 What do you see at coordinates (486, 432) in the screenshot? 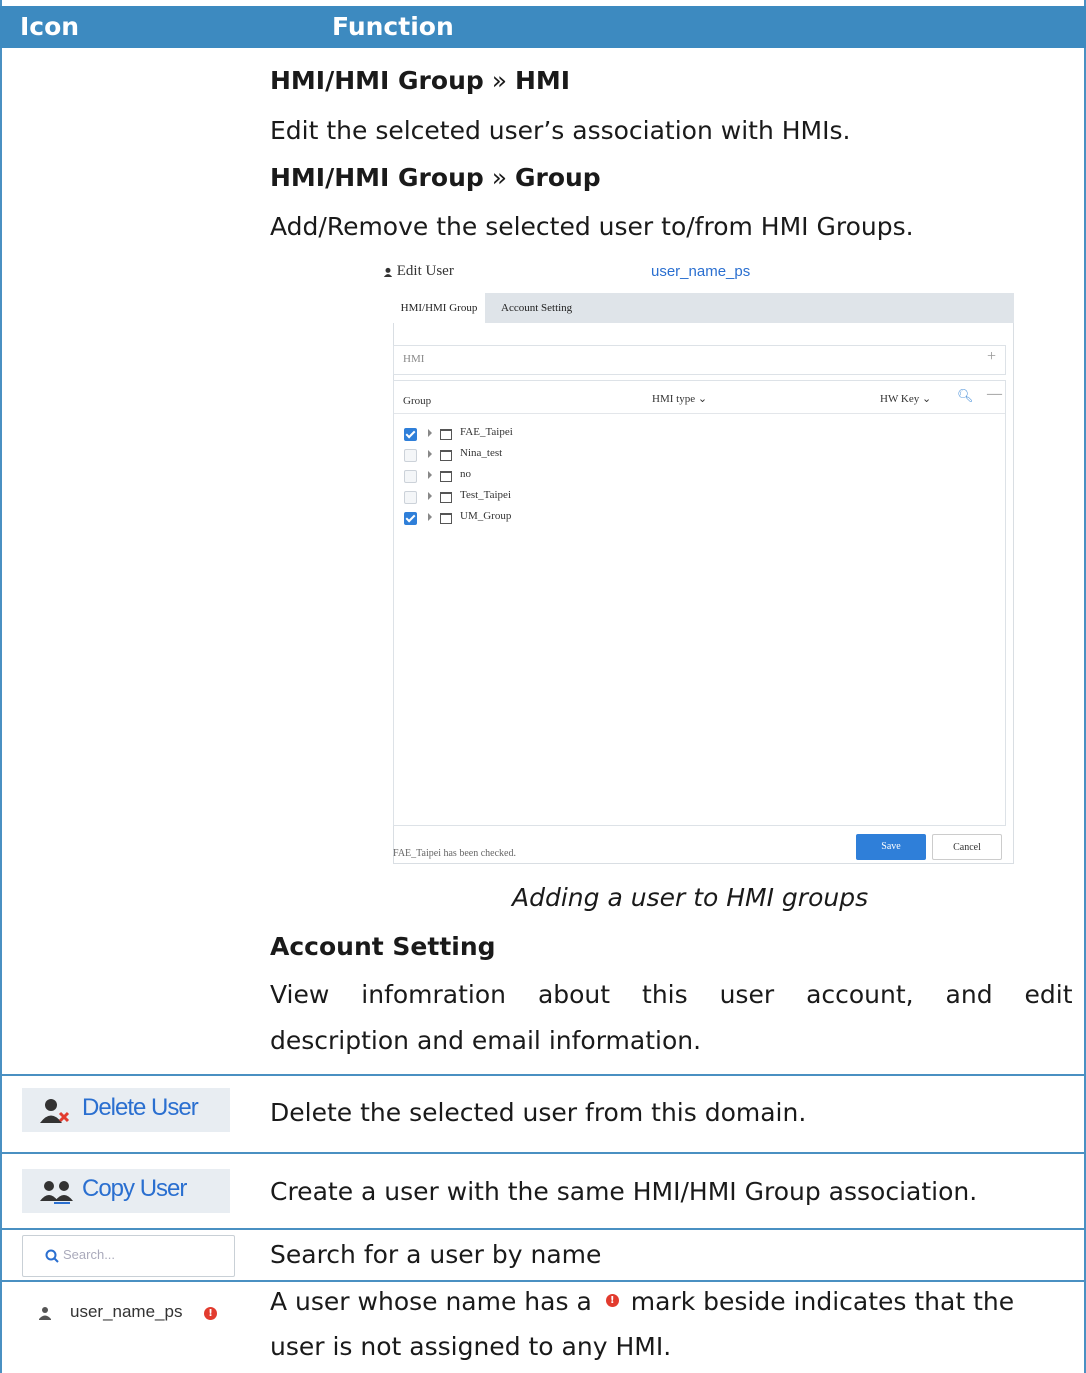
I see `group-name: FAE_Taipei` at bounding box center [486, 432].